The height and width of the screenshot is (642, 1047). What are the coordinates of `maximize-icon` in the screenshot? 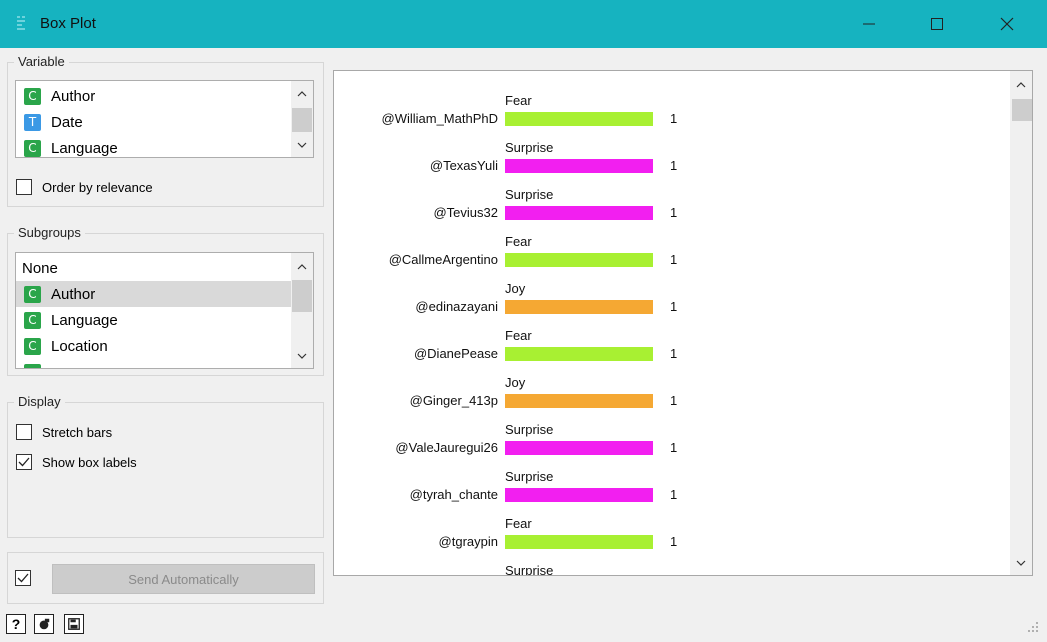 It's located at (937, 24).